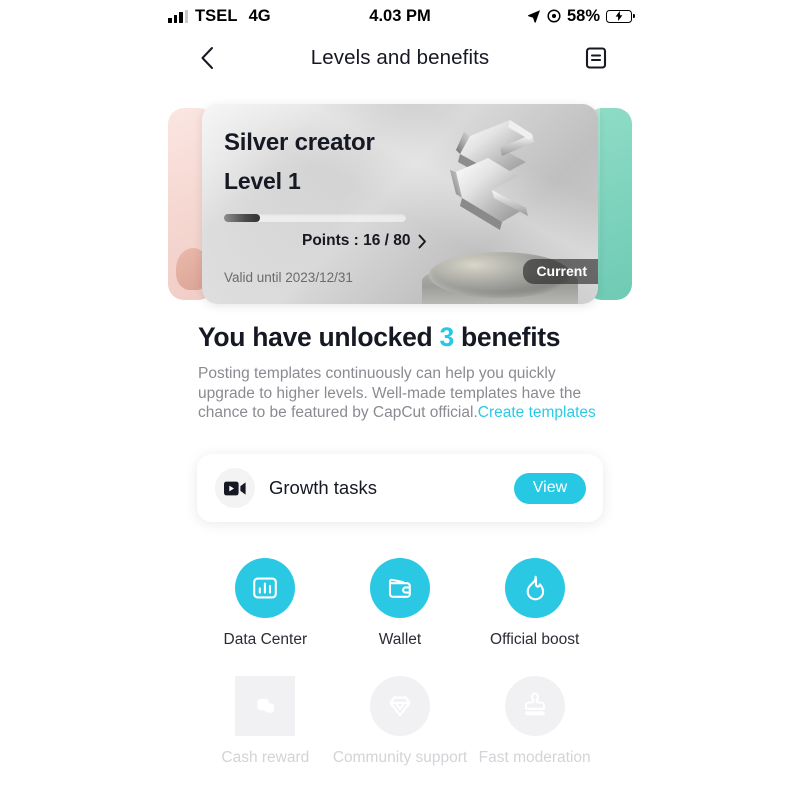 The width and height of the screenshot is (800, 800). What do you see at coordinates (259, 15) in the screenshot?
I see `network-type: 4G` at bounding box center [259, 15].